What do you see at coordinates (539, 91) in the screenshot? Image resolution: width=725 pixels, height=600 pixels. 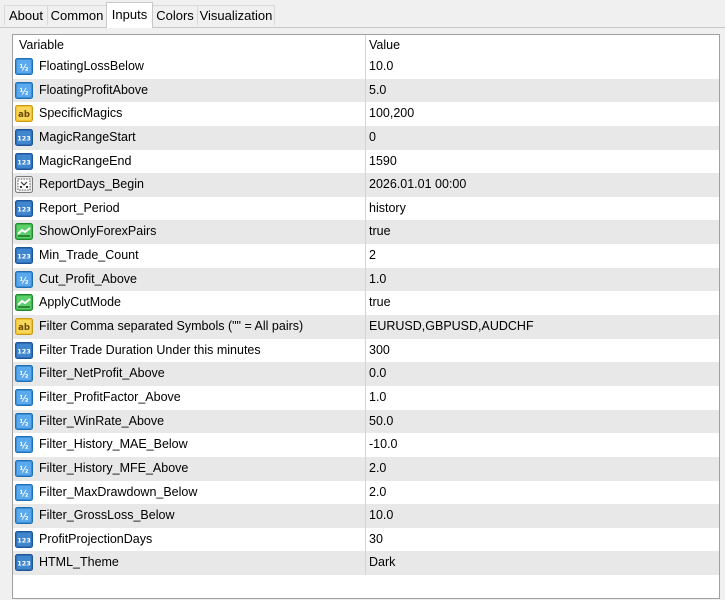 I see `variable-value: 5.0` at bounding box center [539, 91].